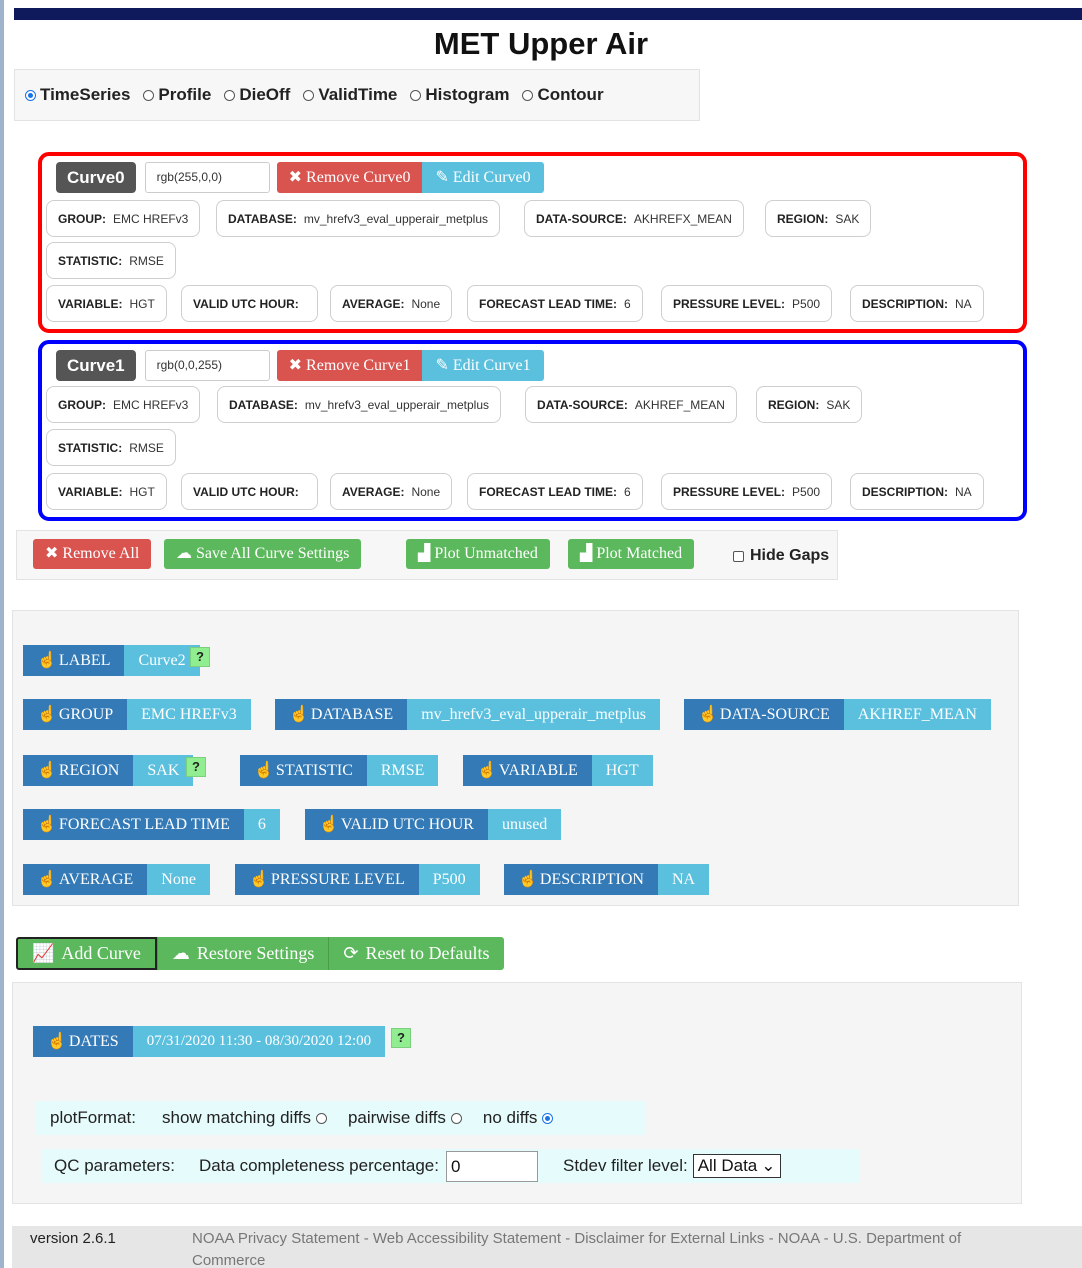 This screenshot has width=1082, height=1268. What do you see at coordinates (151, 824) in the screenshot?
I see `selector-forecast-lead-time: ☝ FORECAST LEAD TIME 6` at bounding box center [151, 824].